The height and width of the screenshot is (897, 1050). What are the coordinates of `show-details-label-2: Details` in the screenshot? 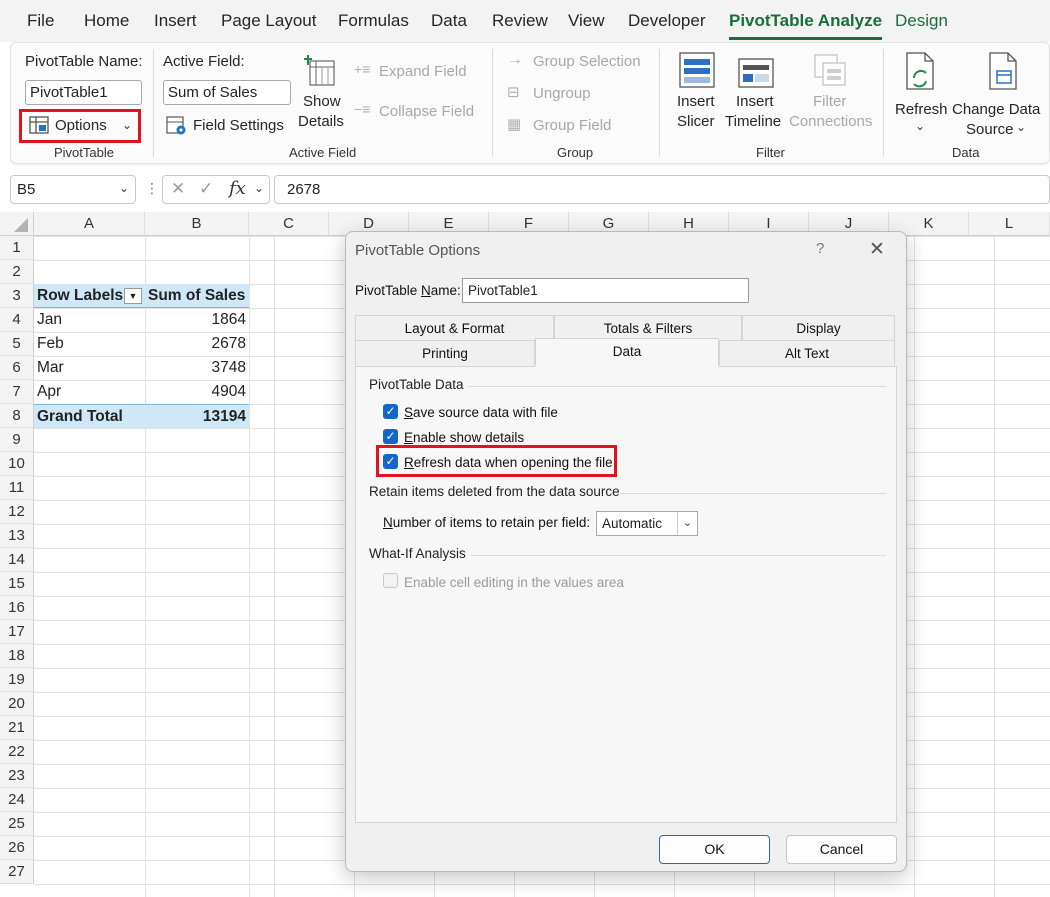 It's located at (321, 121).